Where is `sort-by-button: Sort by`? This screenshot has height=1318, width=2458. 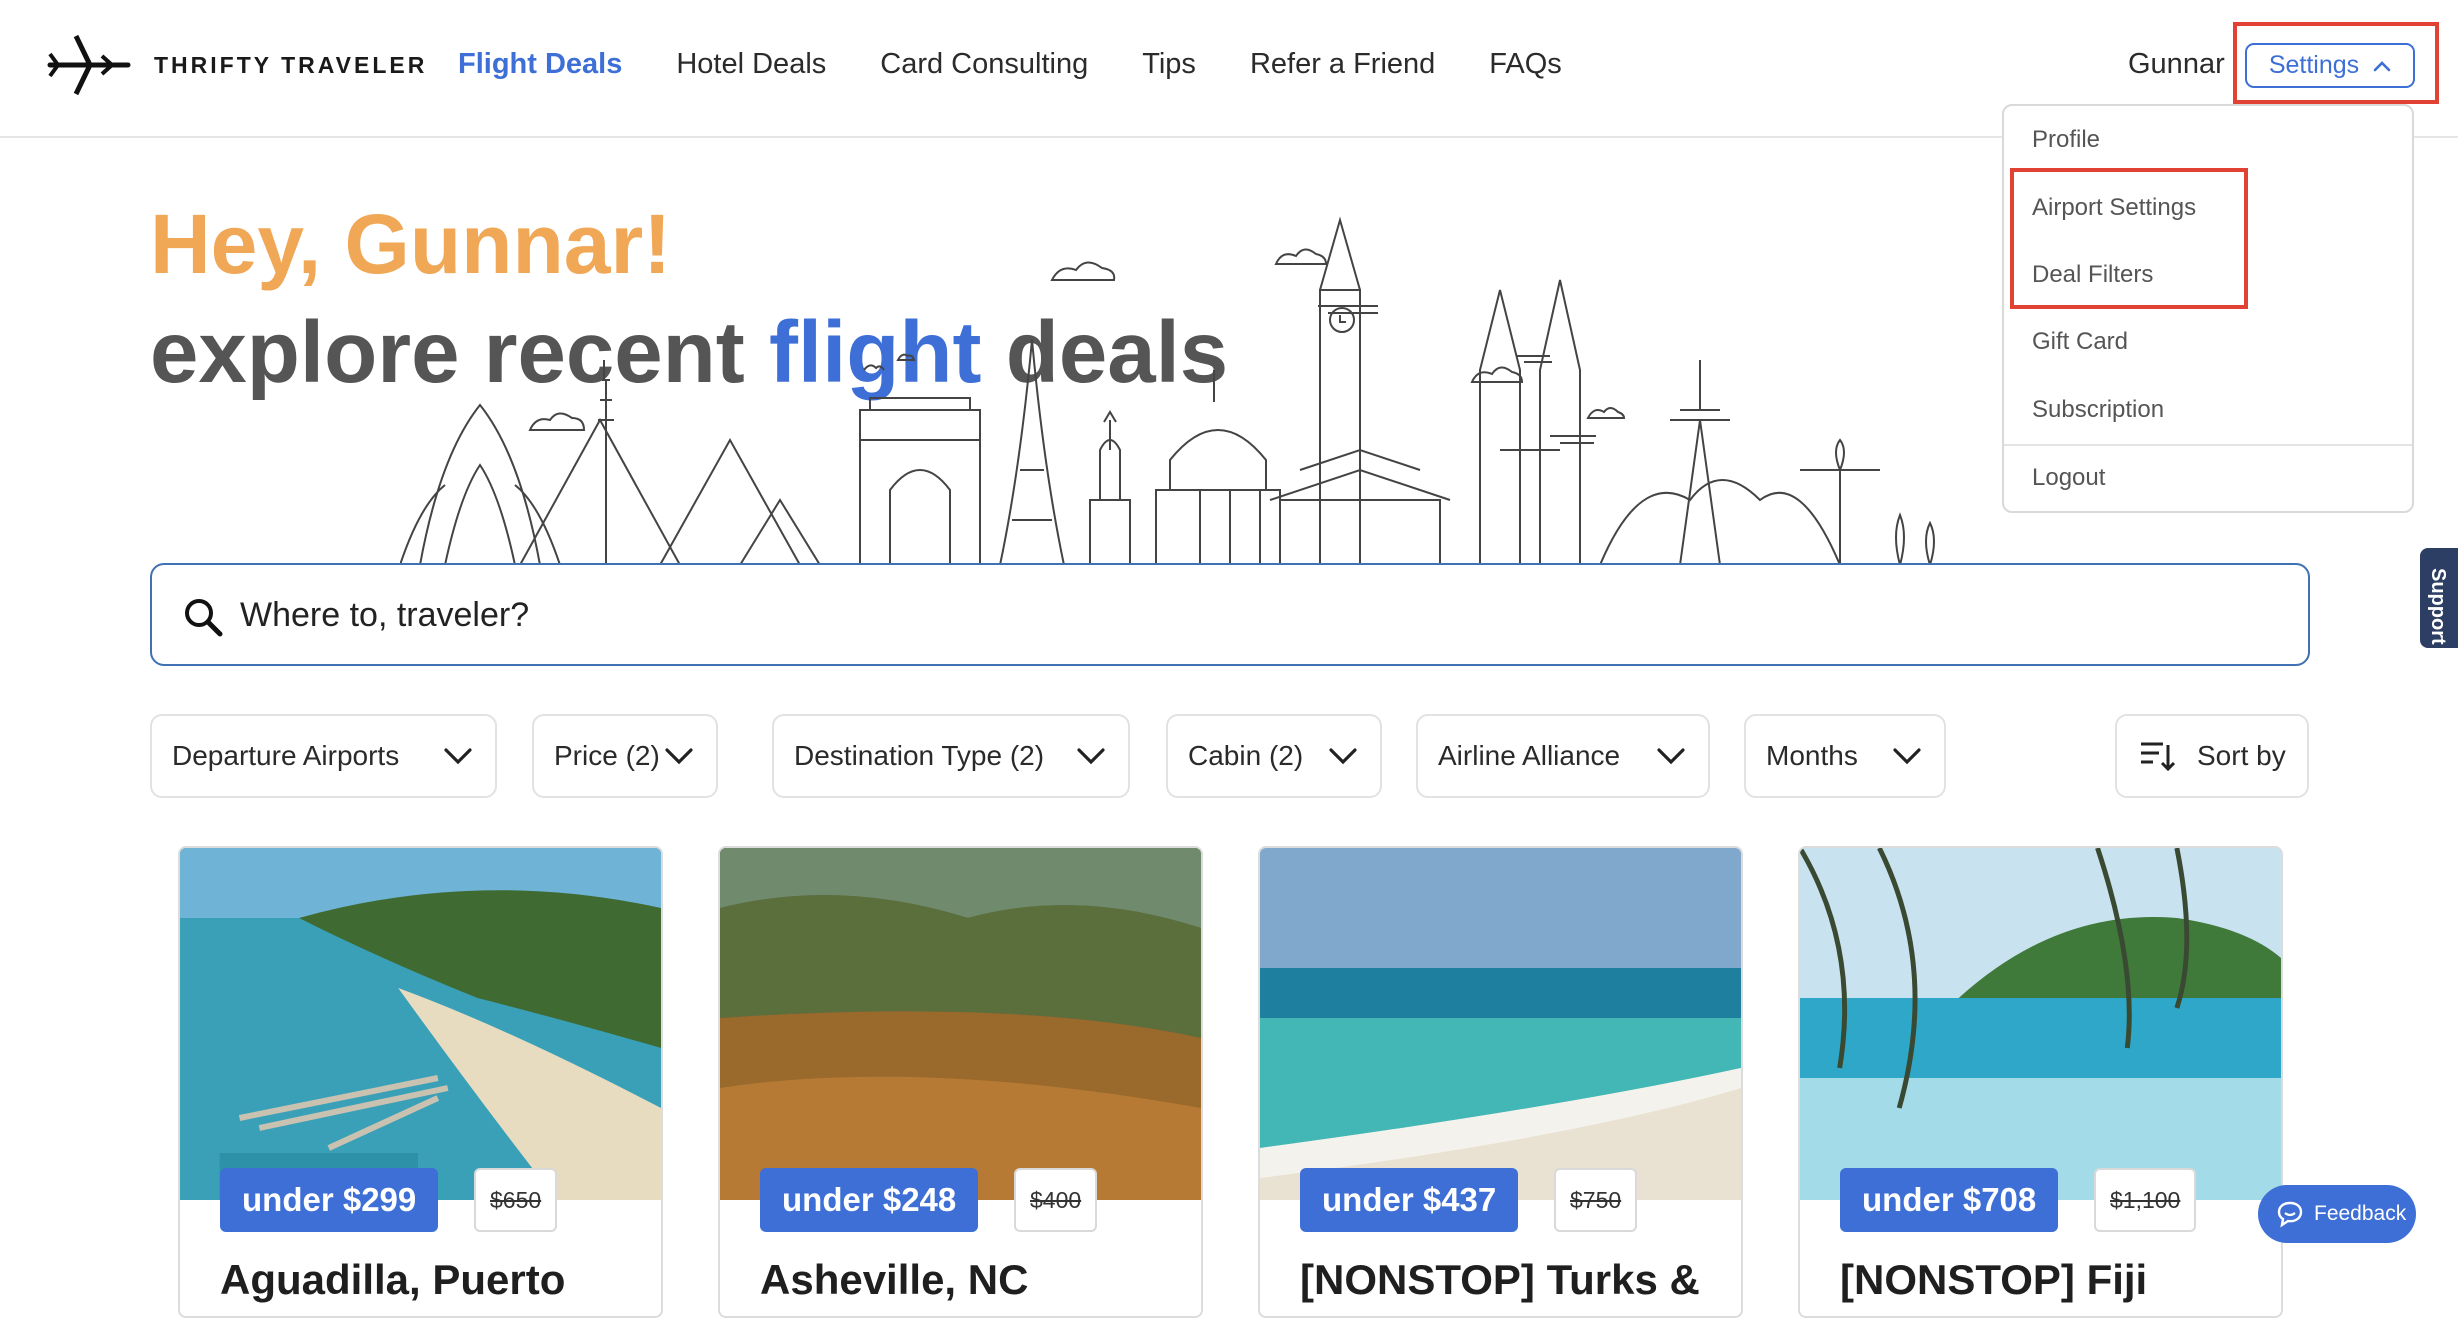 sort-by-button: Sort by is located at coordinates (2212, 756).